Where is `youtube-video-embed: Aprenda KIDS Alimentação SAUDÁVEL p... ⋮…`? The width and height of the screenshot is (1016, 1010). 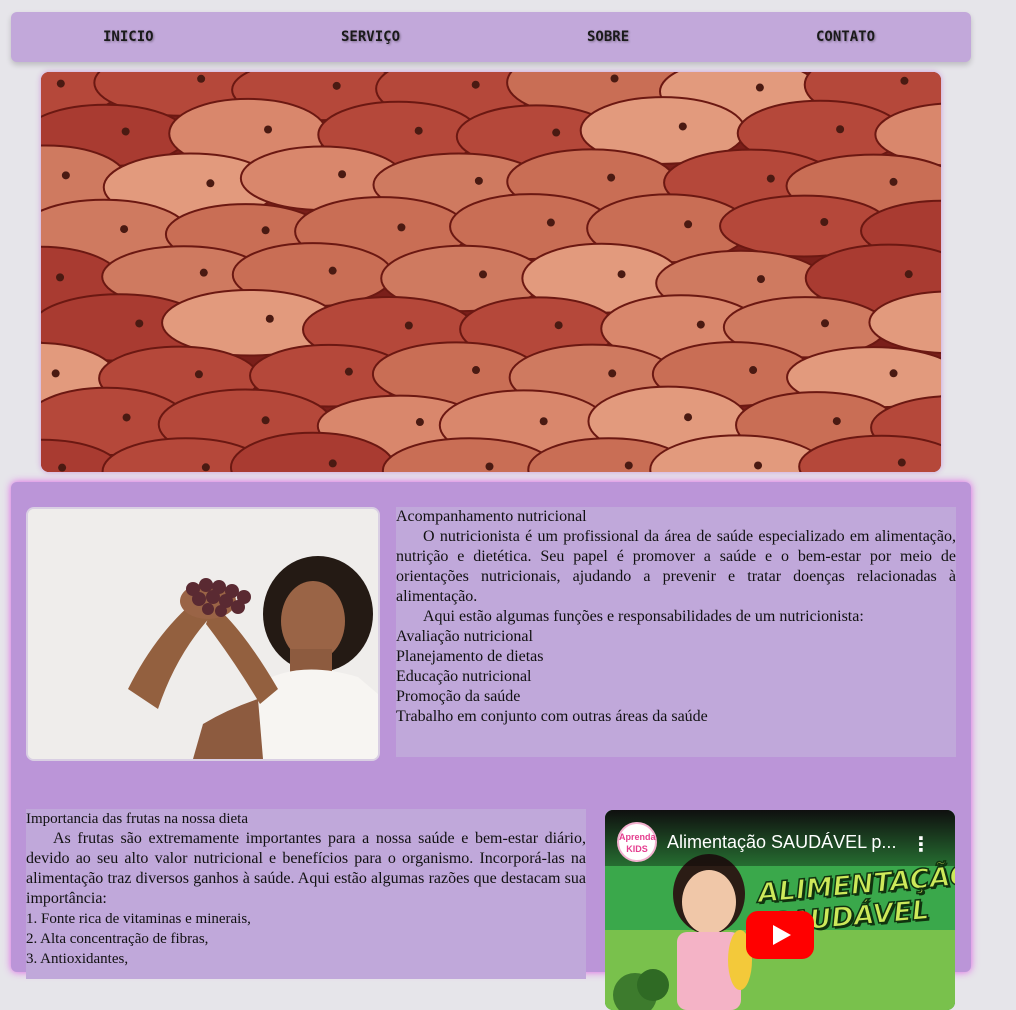 youtube-video-embed: Aprenda KIDS Alimentação SAUDÁVEL p... ⋮… is located at coordinates (780, 910).